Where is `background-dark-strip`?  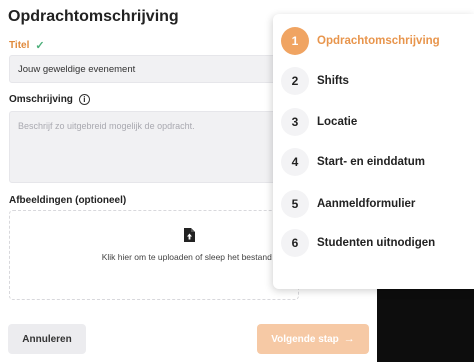
background-dark-strip is located at coordinates (425, 325).